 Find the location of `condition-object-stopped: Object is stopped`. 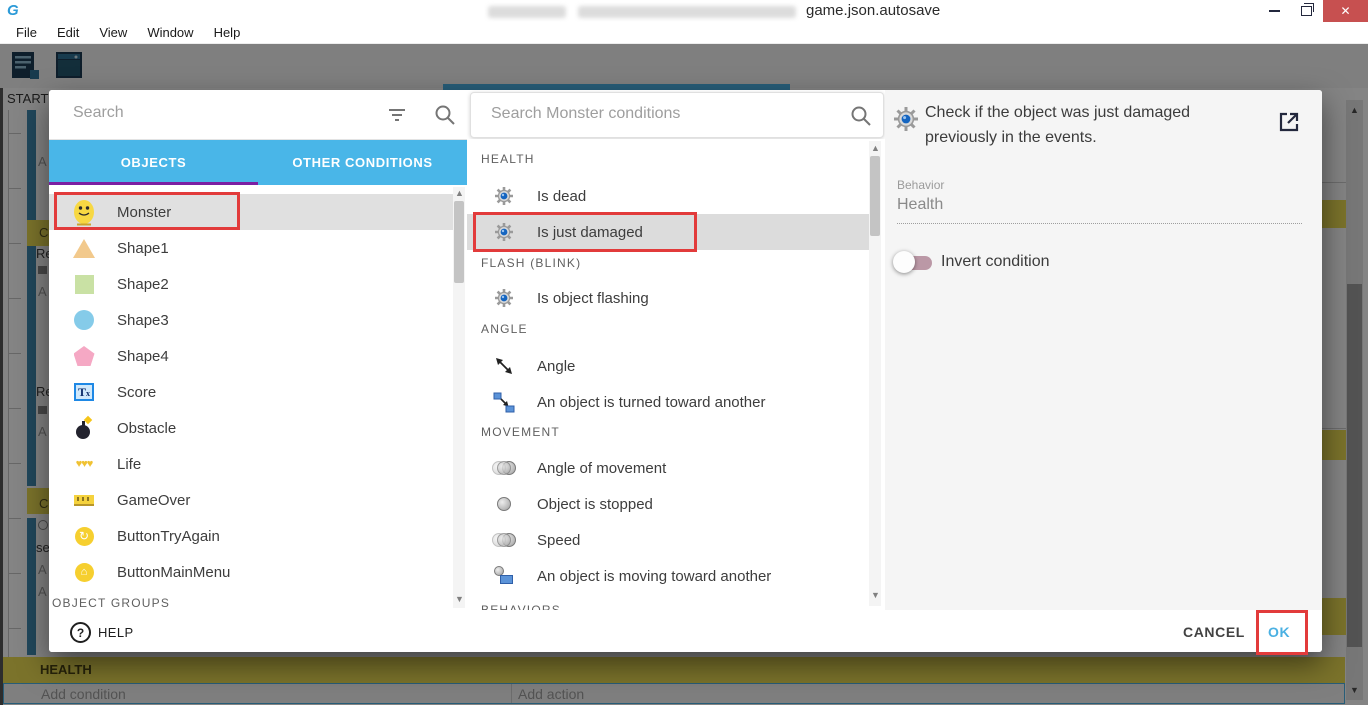

condition-object-stopped: Object is stopped is located at coordinates (668, 504).